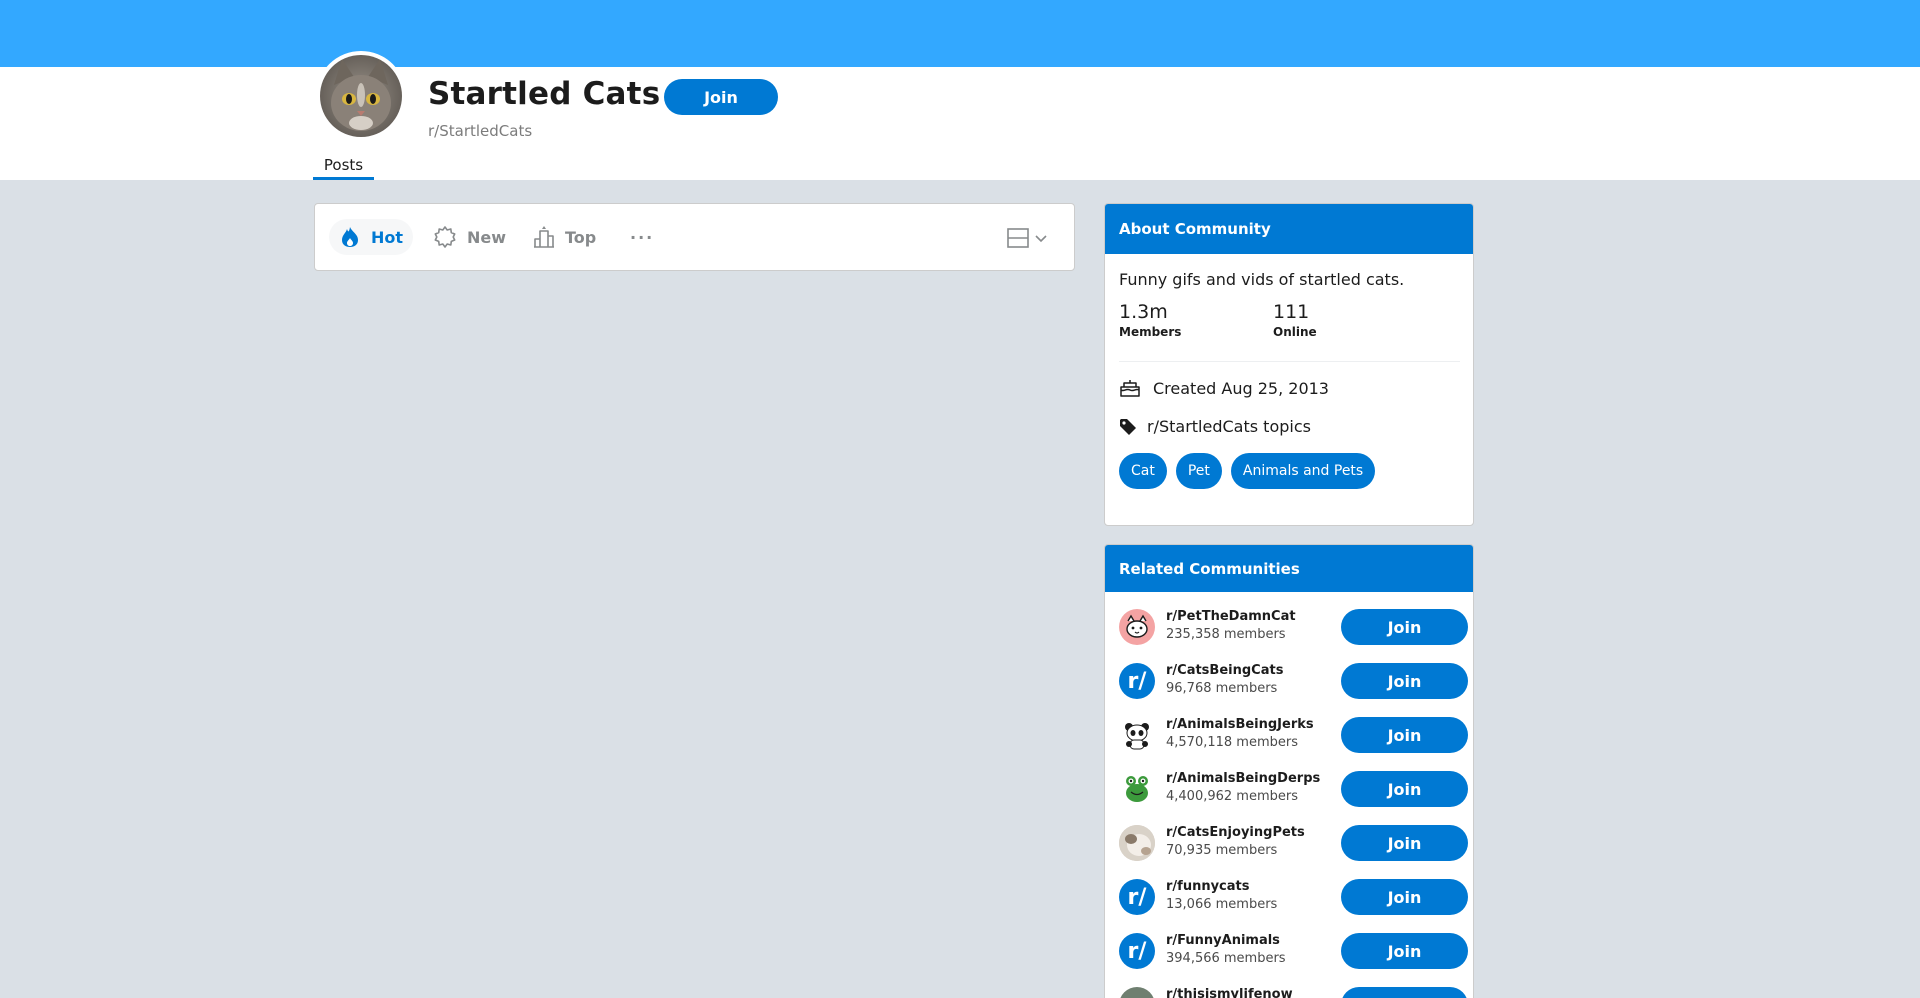 This screenshot has height=998, width=1920. What do you see at coordinates (1150, 332) in the screenshot?
I see `members-label: Members` at bounding box center [1150, 332].